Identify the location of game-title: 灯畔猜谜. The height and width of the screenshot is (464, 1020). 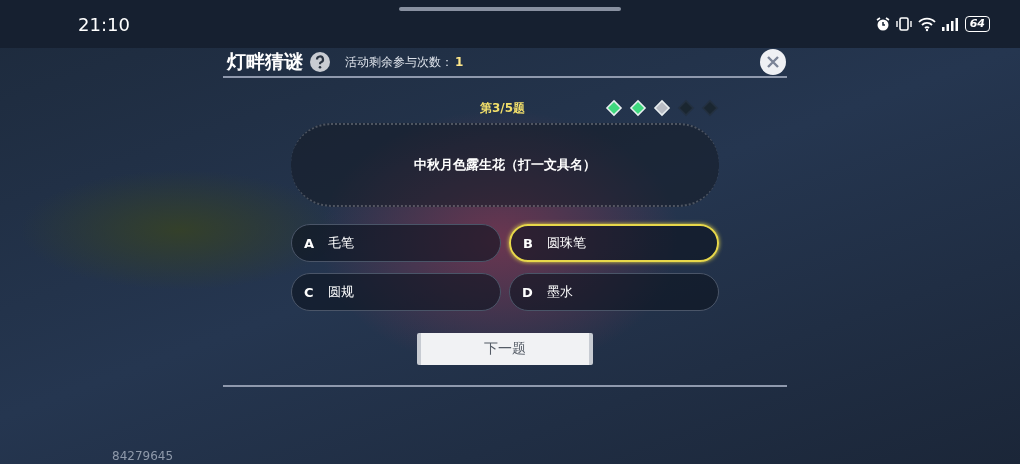
(265, 61).